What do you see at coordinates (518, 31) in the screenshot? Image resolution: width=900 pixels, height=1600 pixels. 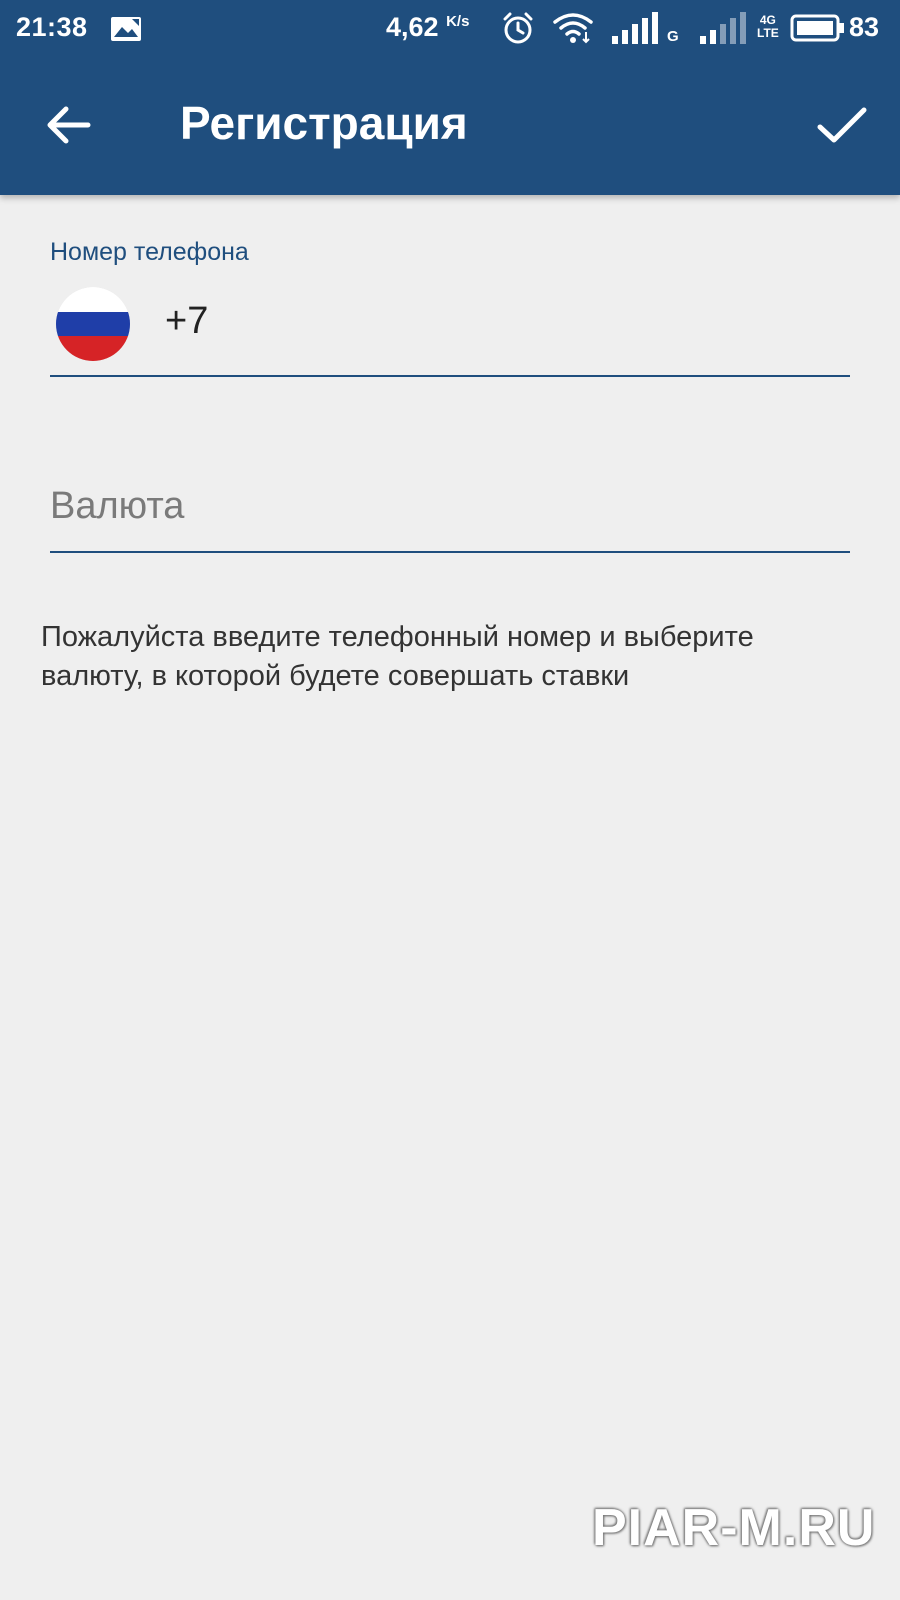 I see `alarm-icon` at bounding box center [518, 31].